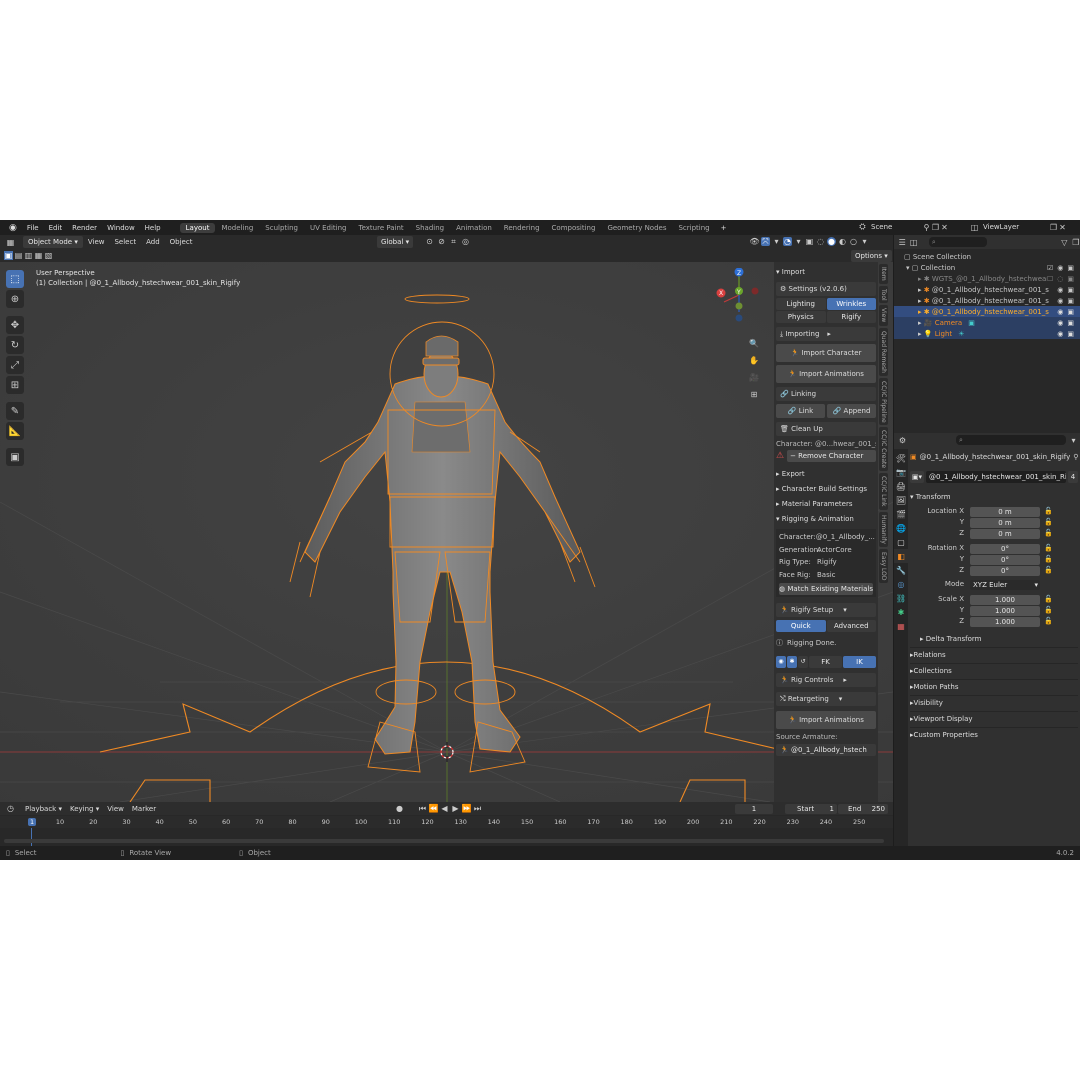 The height and width of the screenshot is (1080, 1080). I want to click on outliner-item: ▸ ✱ @0_1_Allbody_hstechwear_001_s ◉ ▣, so click(987, 300).